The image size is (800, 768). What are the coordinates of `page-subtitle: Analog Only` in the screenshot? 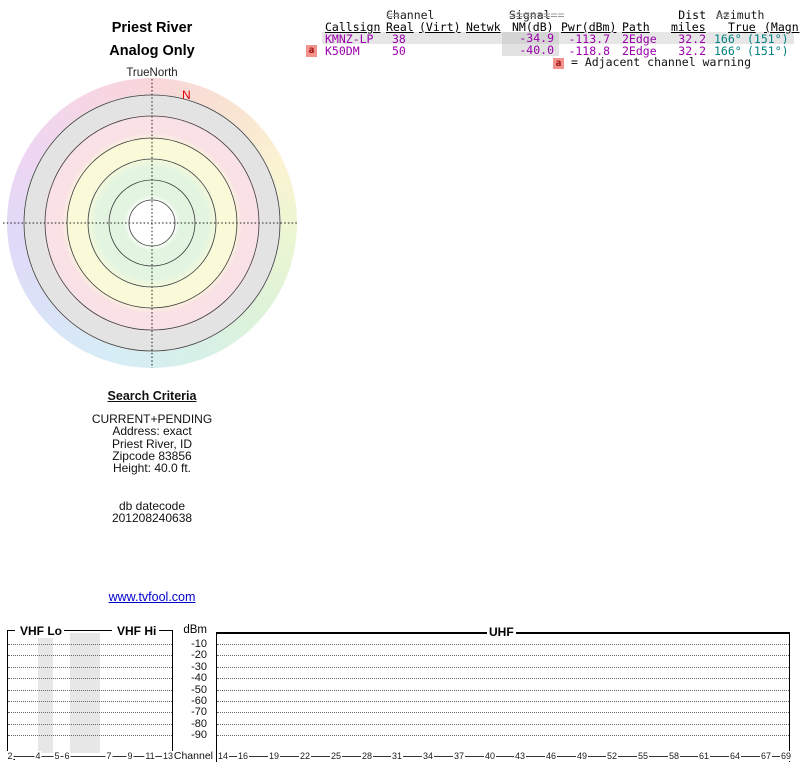 It's located at (152, 51).